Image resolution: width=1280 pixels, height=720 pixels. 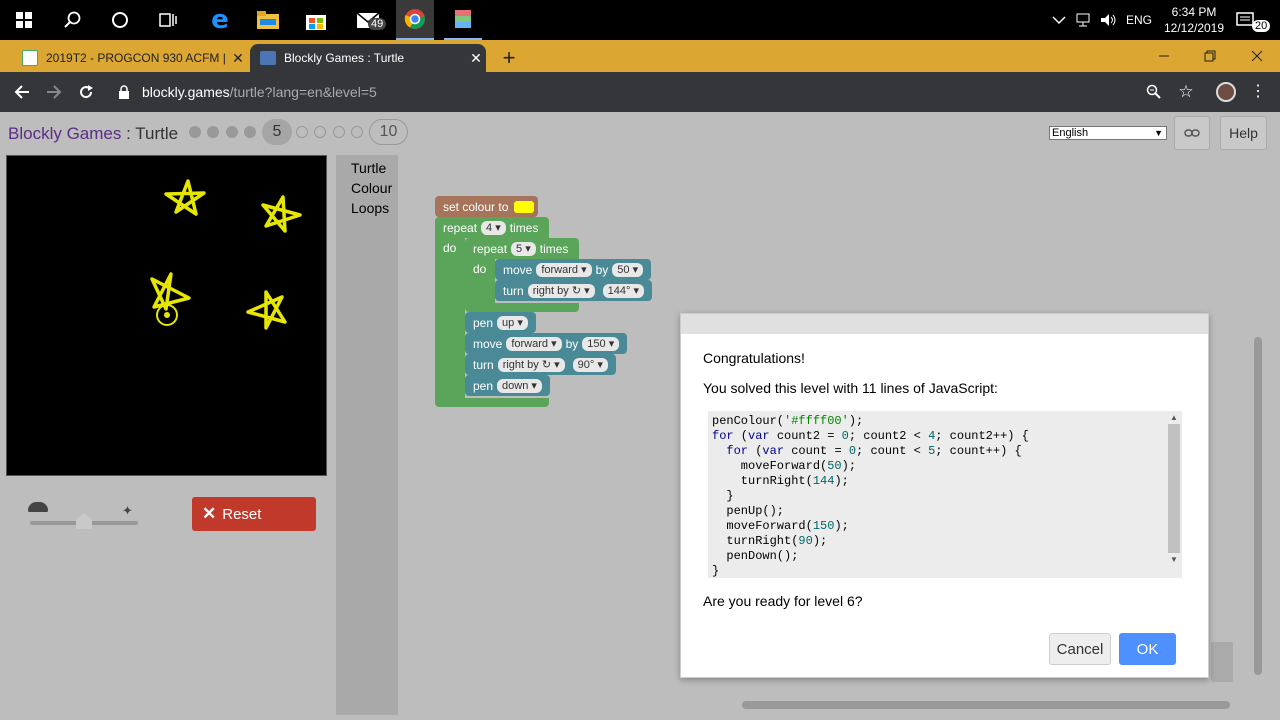 I want to click on cancel-button: Cancel, so click(x=1080, y=649).